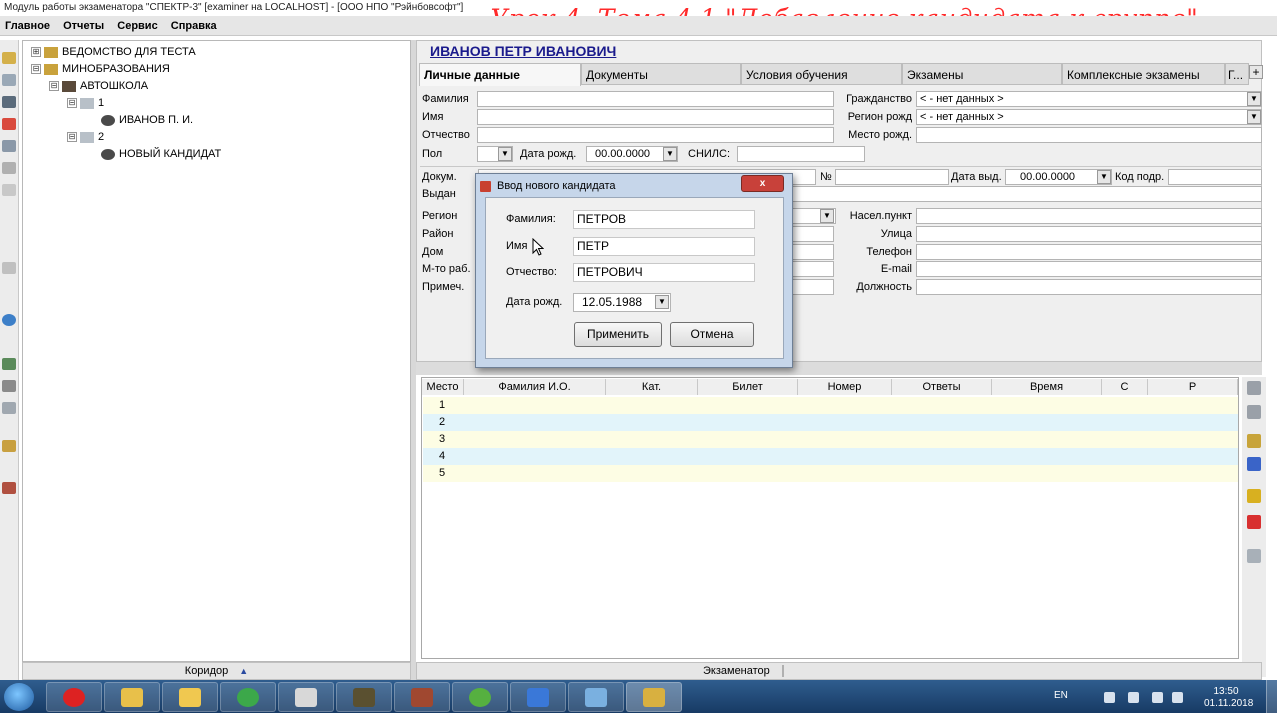 The width and height of the screenshot is (1277, 713). I want to click on lastname-field, so click(655, 99).